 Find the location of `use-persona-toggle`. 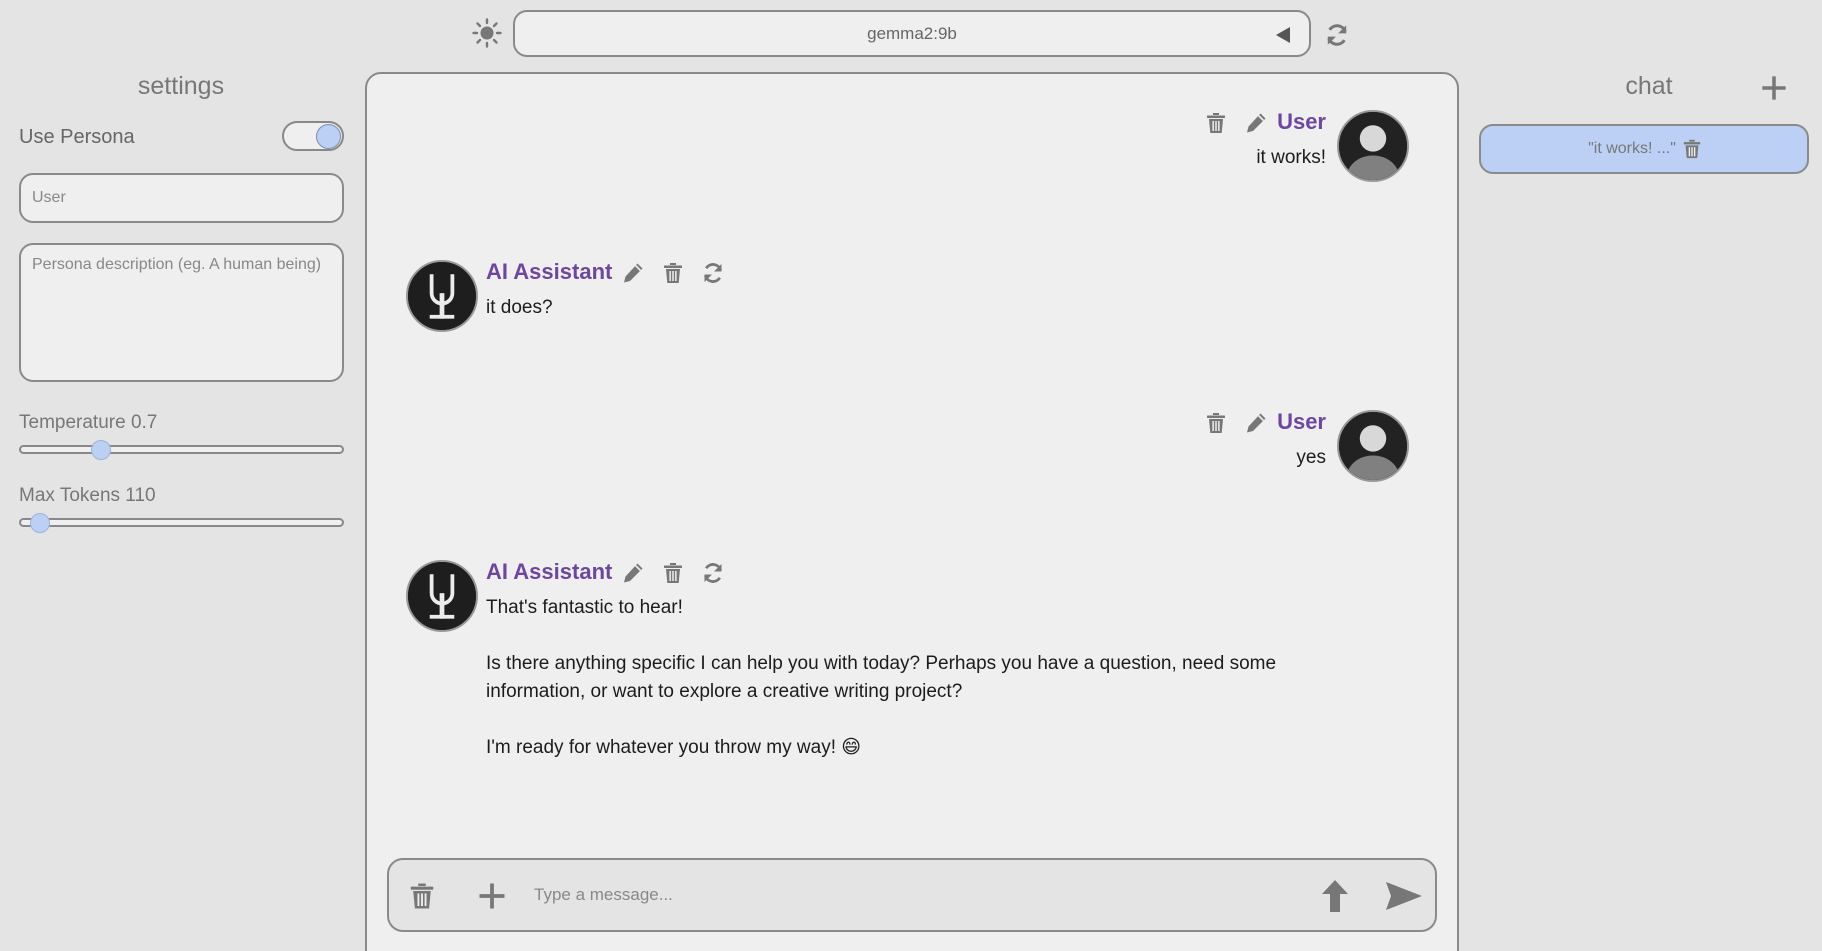

use-persona-toggle is located at coordinates (313, 136).